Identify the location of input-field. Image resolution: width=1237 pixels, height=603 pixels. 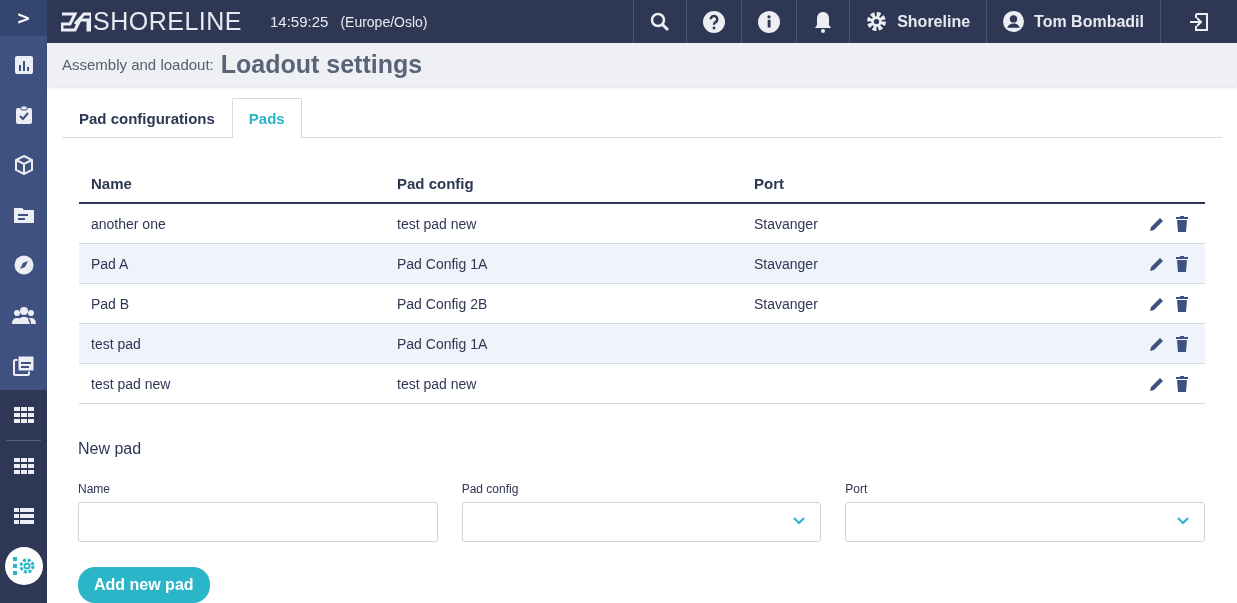
(258, 522).